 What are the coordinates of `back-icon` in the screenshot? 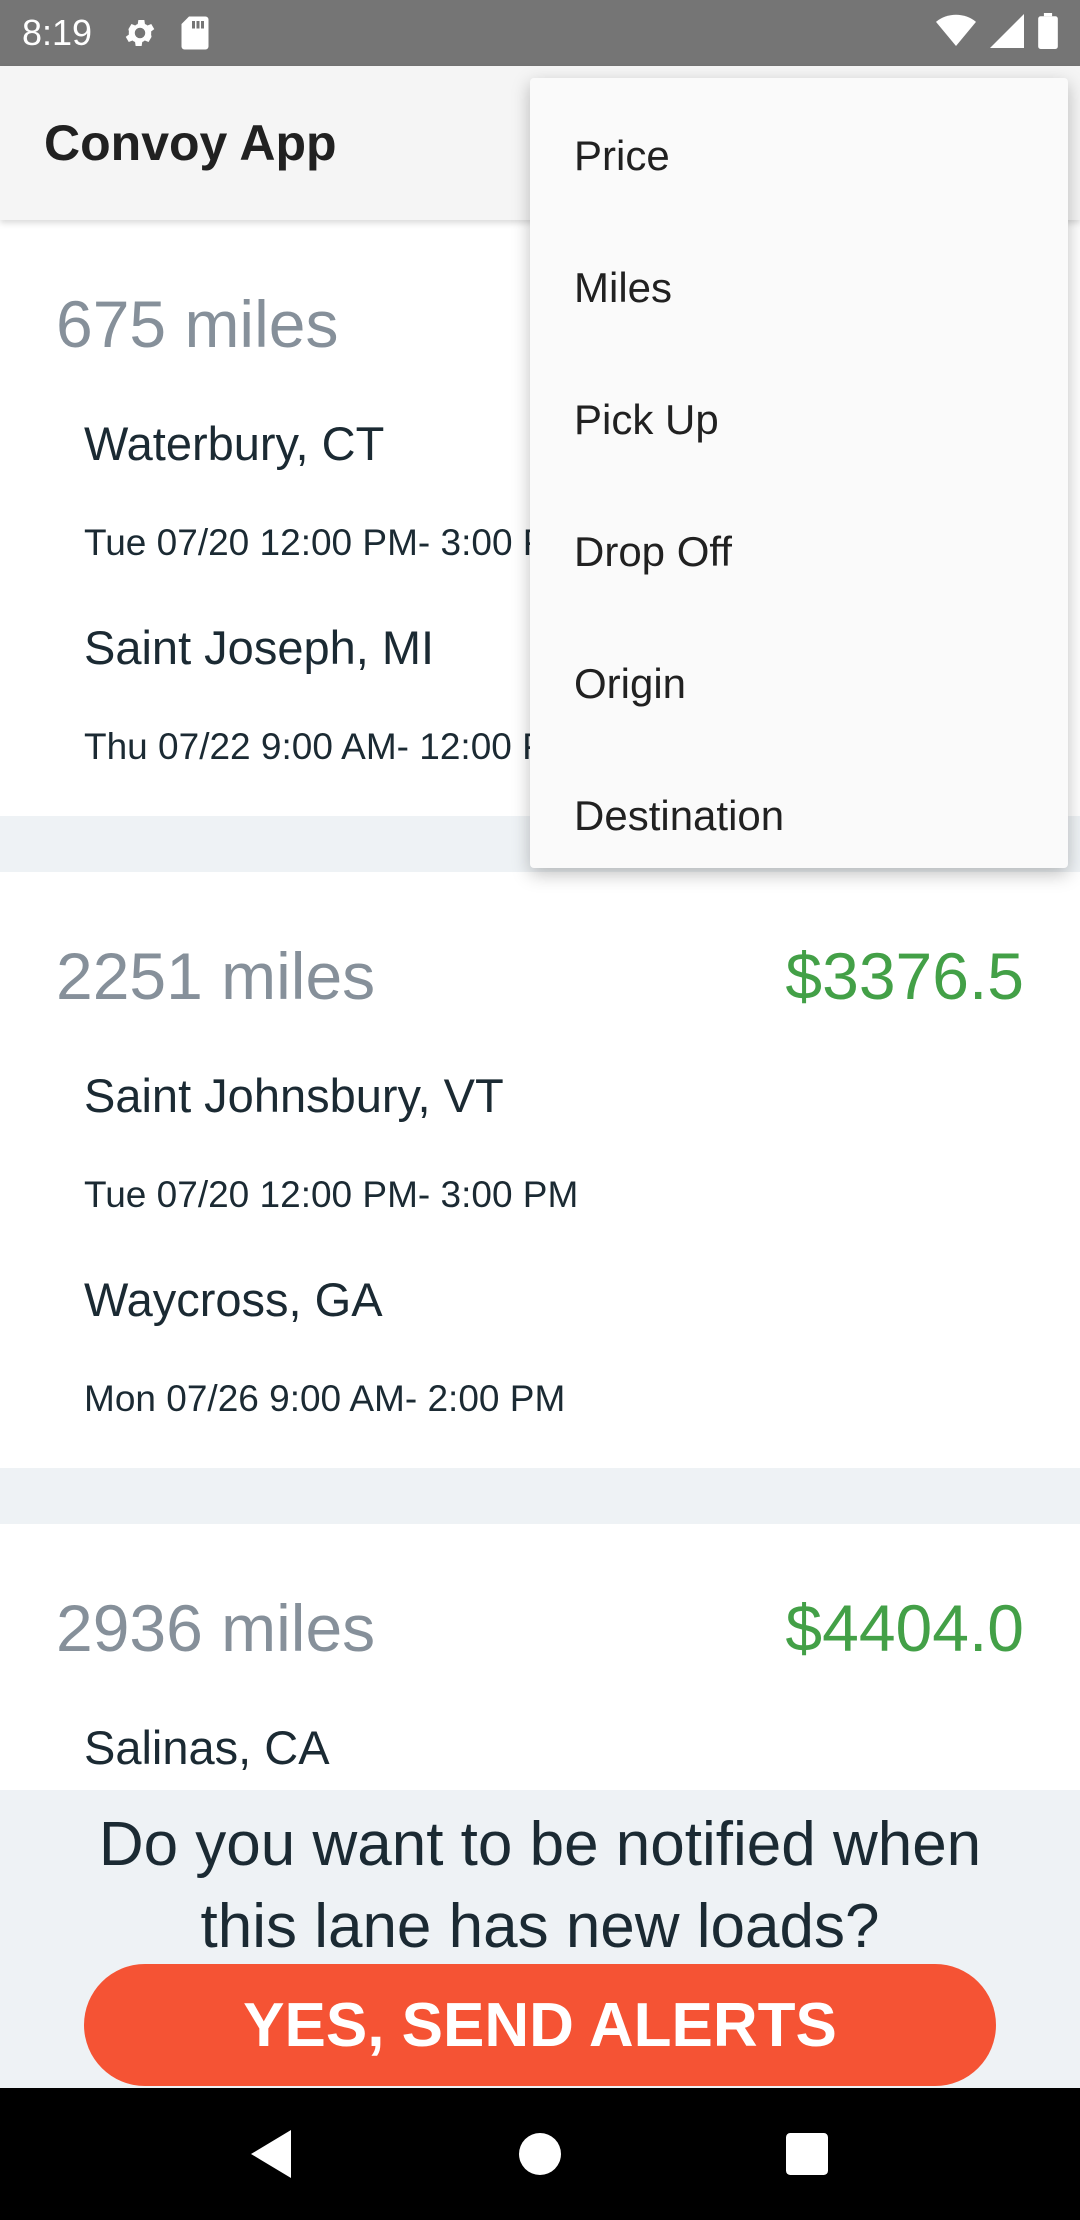 It's located at (273, 2154).